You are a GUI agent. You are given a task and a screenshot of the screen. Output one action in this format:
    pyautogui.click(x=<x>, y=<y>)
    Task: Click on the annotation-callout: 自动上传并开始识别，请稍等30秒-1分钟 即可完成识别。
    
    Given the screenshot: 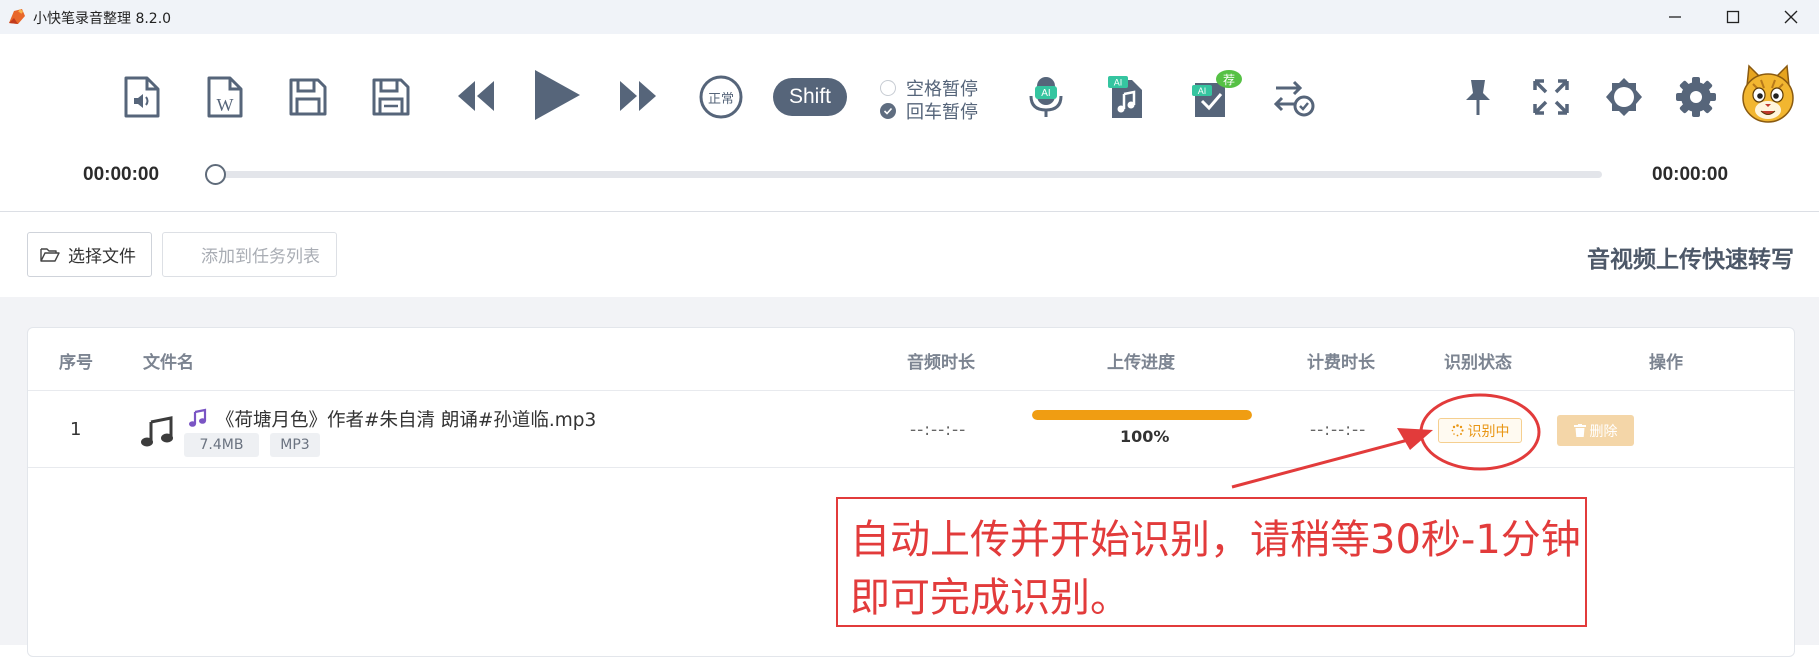 What is the action you would take?
    pyautogui.click(x=1211, y=562)
    